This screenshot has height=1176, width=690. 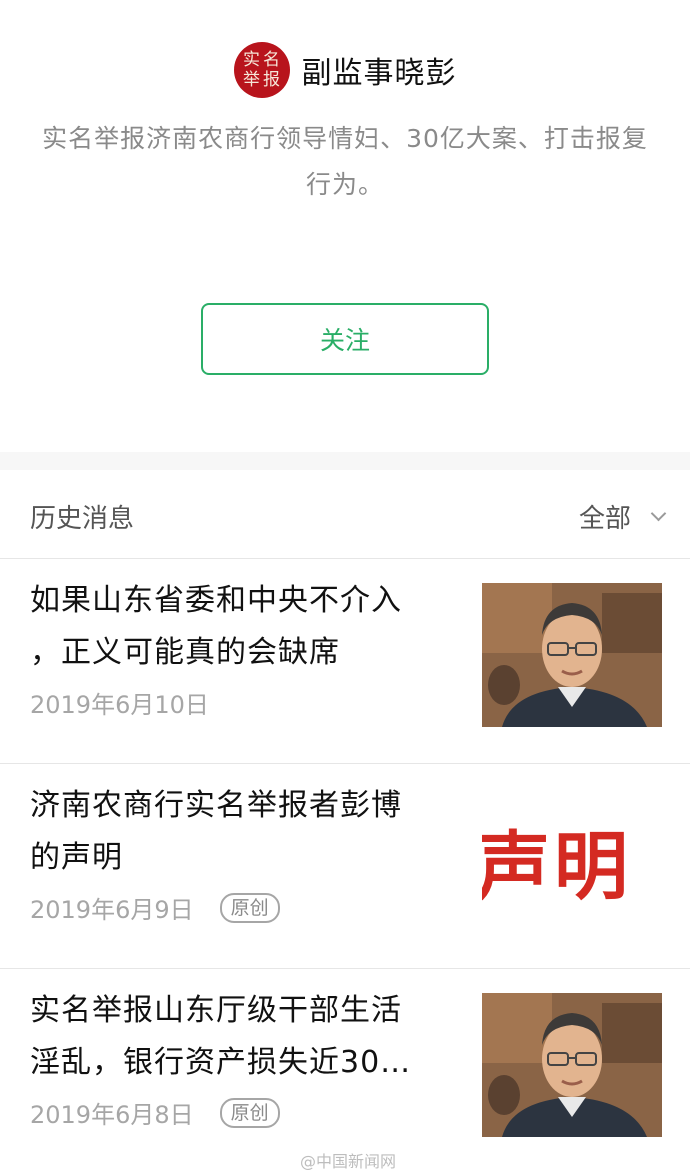 What do you see at coordinates (119, 705) in the screenshot?
I see `article-date: 2019年6月10日` at bounding box center [119, 705].